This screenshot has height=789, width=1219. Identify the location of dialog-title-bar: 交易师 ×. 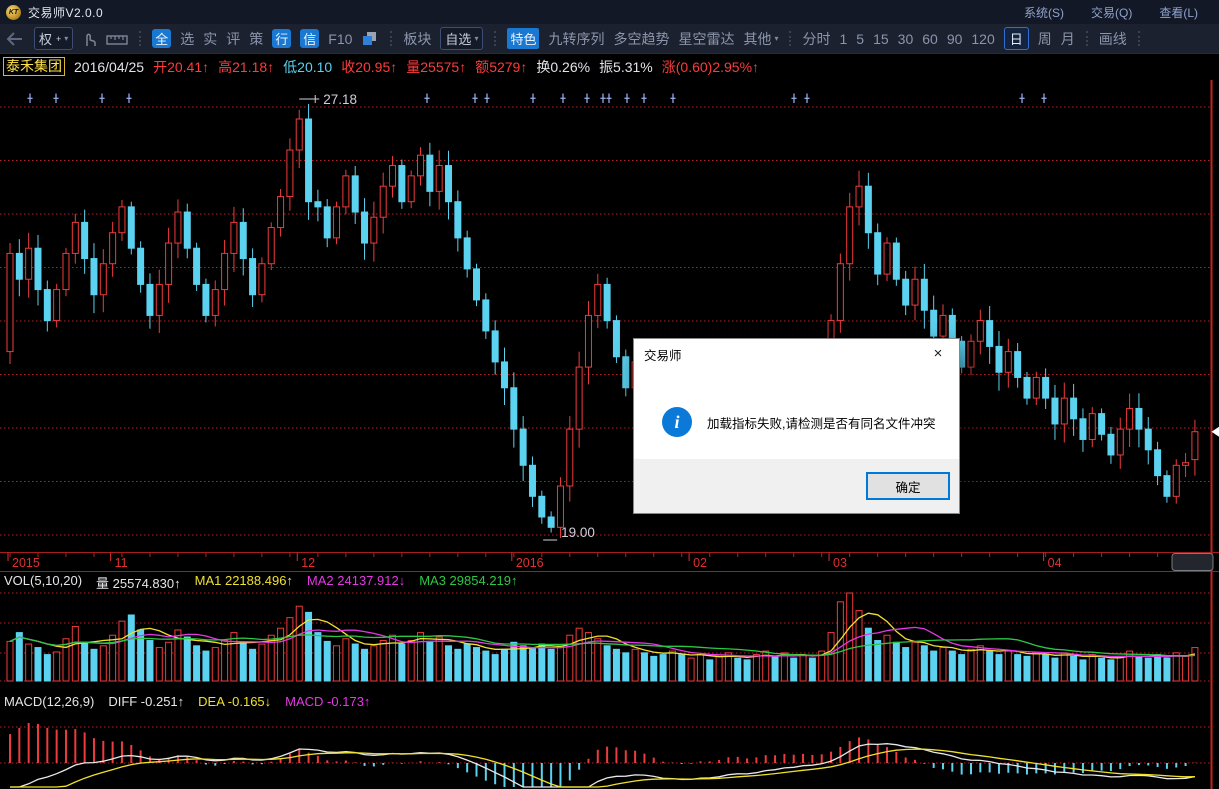
(796, 354).